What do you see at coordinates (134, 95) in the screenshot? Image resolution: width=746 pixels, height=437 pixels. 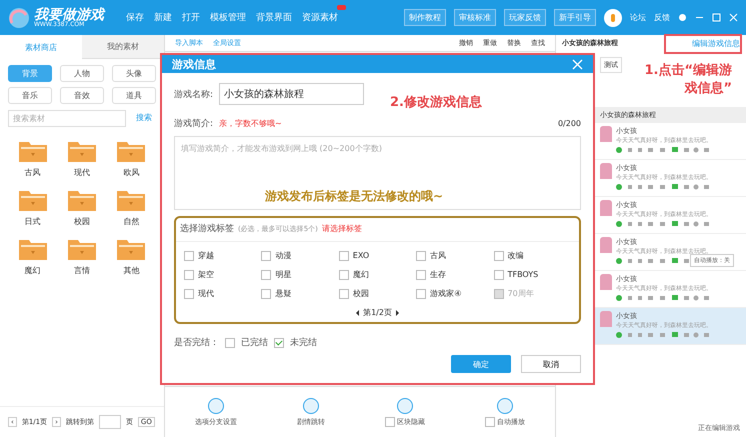 I see `category-button: 道具` at bounding box center [134, 95].